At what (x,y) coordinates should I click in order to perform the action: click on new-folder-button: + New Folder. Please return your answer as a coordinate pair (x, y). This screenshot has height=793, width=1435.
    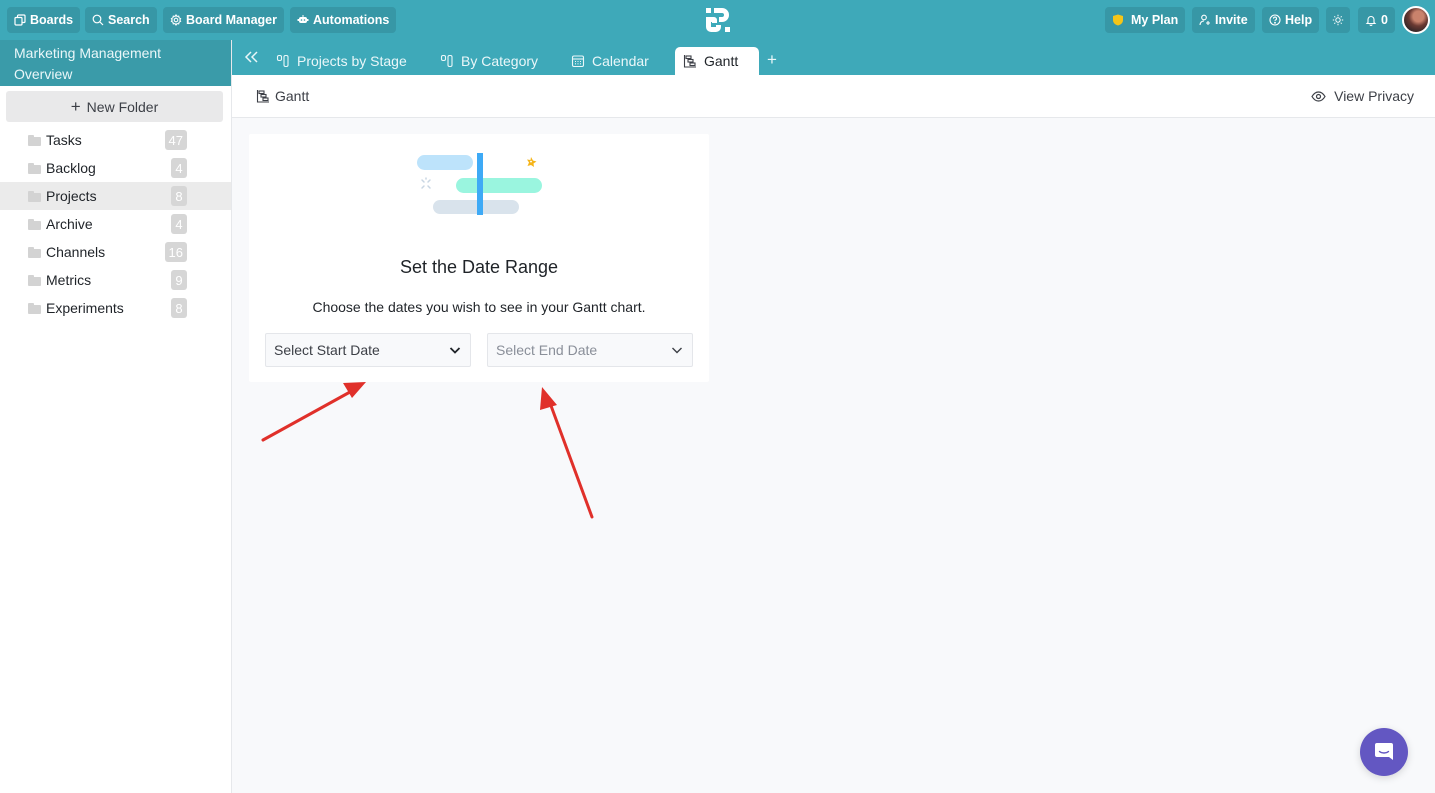
    Looking at the image, I should click on (114, 106).